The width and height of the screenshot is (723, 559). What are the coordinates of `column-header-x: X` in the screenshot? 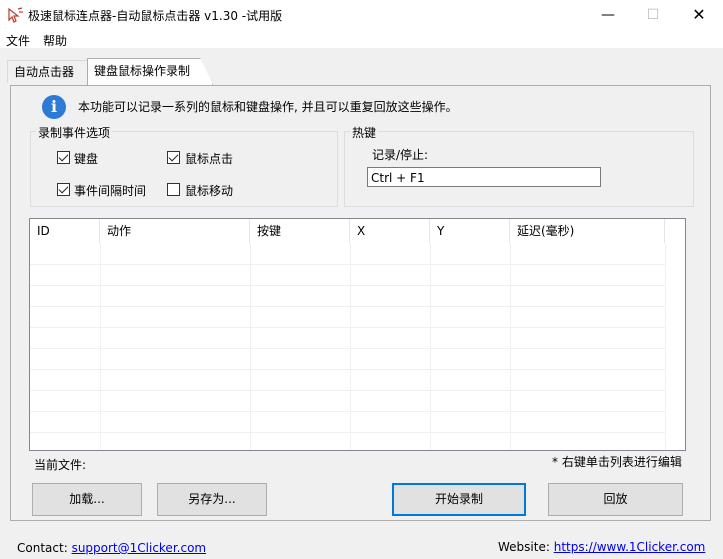 It's located at (390, 231).